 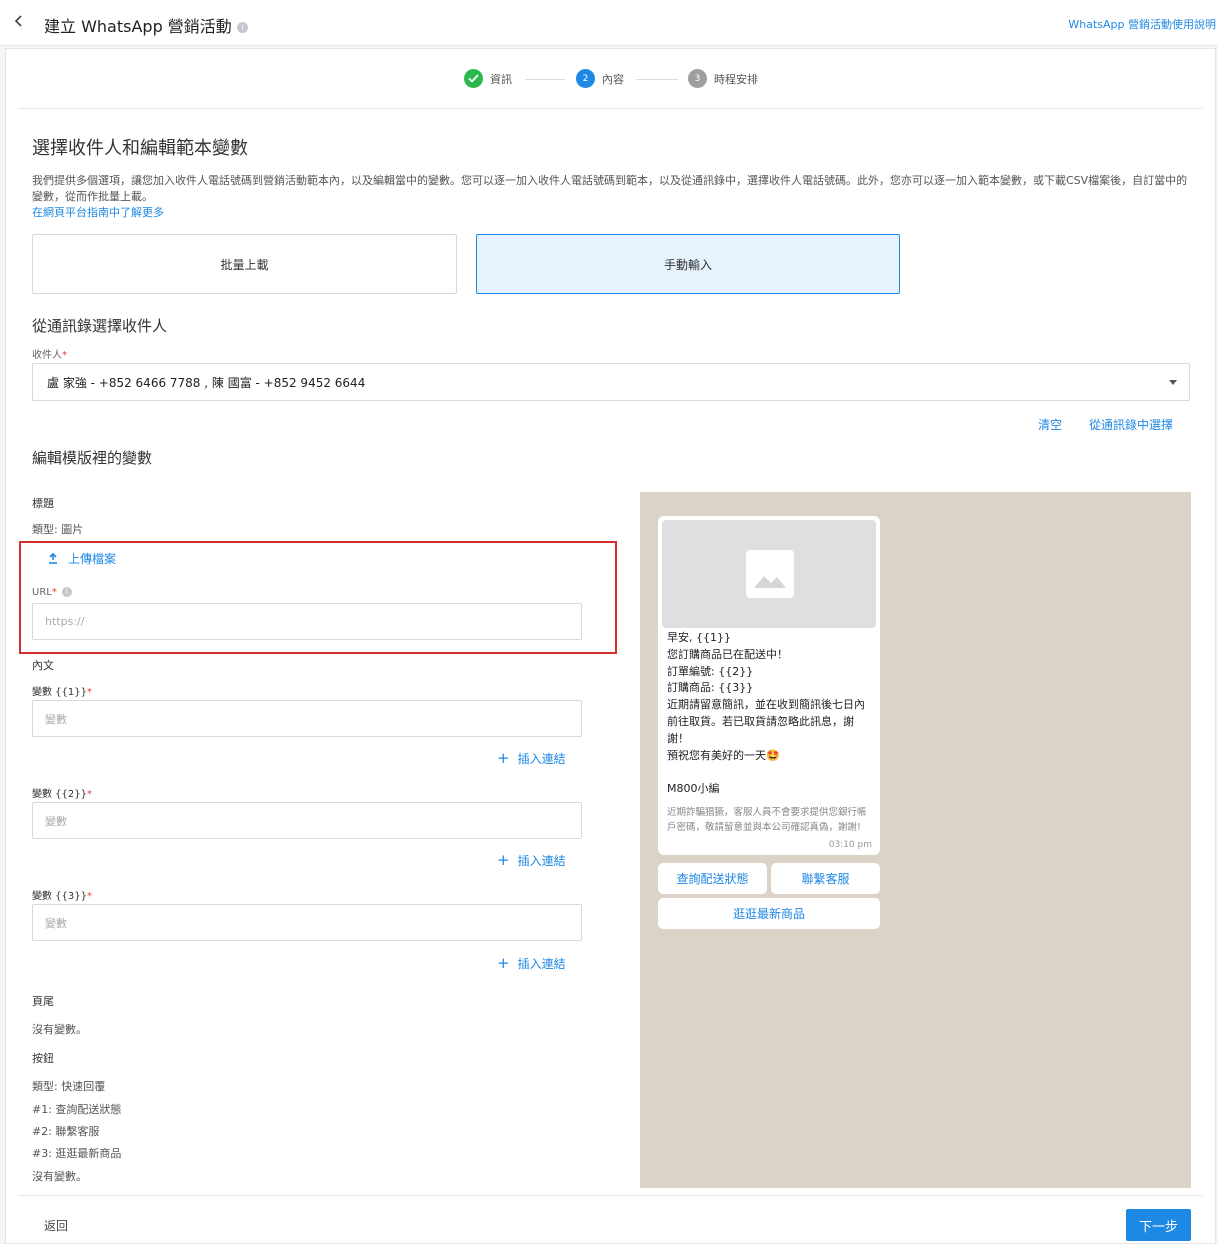 What do you see at coordinates (697, 78) in the screenshot?
I see `step-number: 3` at bounding box center [697, 78].